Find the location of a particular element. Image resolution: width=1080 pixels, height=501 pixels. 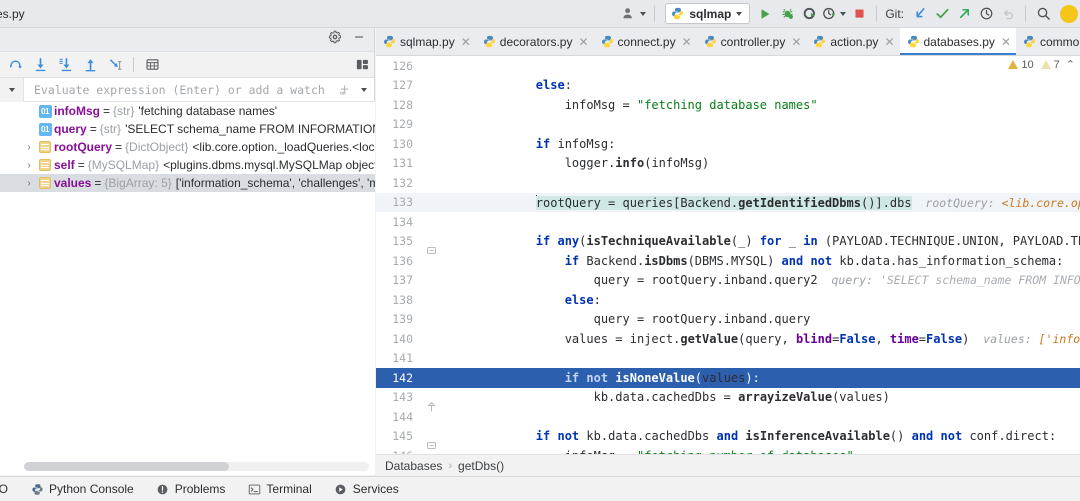

search-icon is located at coordinates (1043, 14).